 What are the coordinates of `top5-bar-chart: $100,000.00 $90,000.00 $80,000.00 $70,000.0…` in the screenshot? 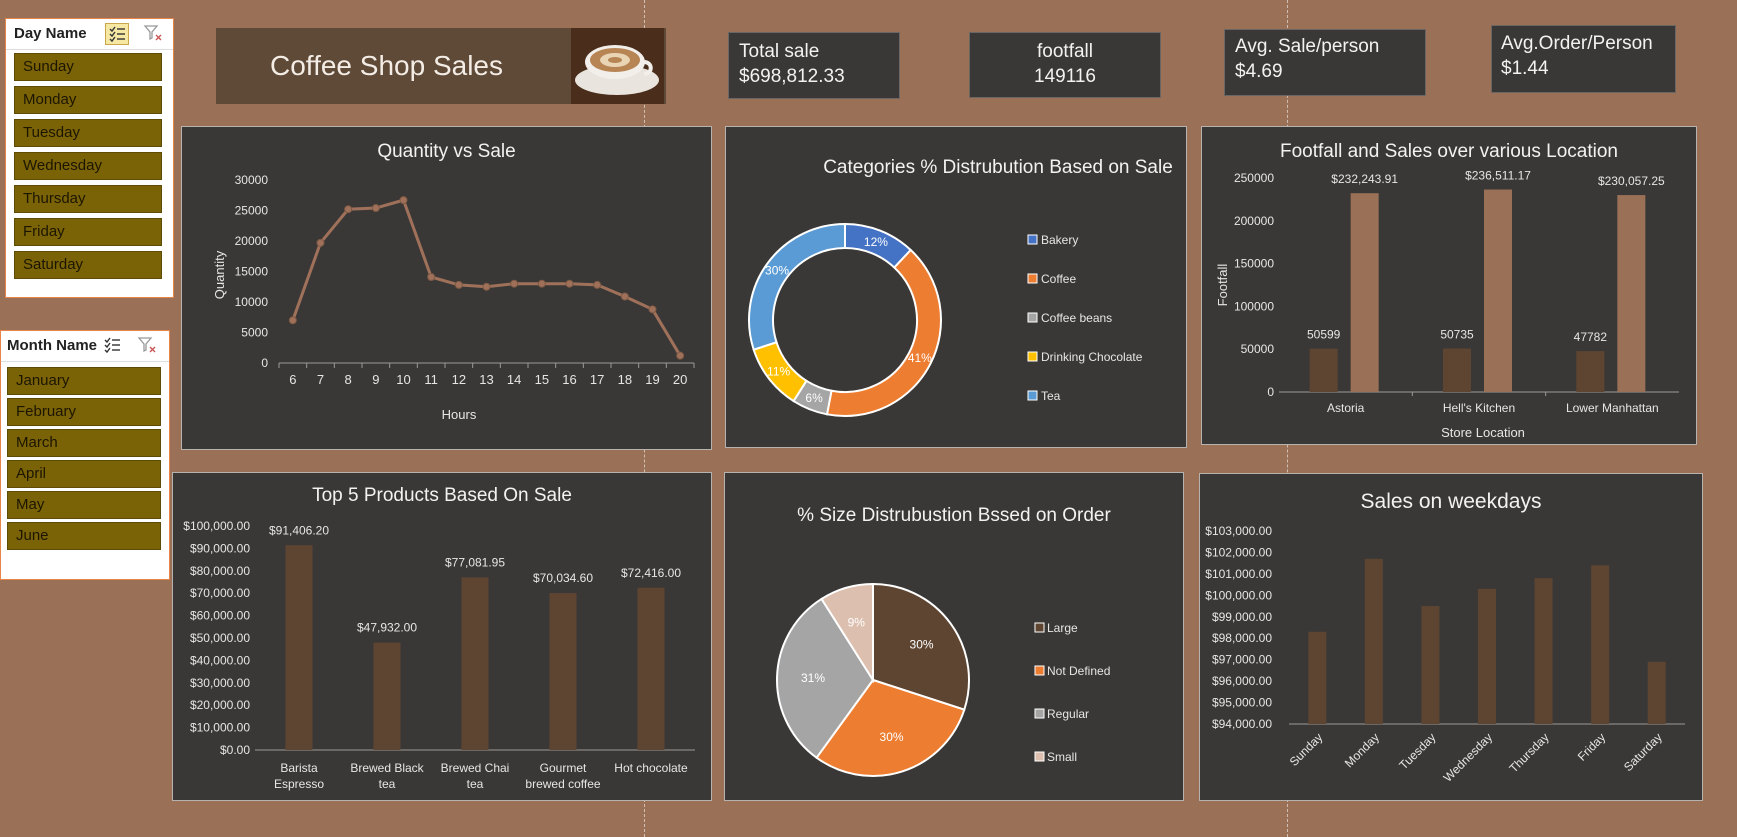 It's located at (439, 655).